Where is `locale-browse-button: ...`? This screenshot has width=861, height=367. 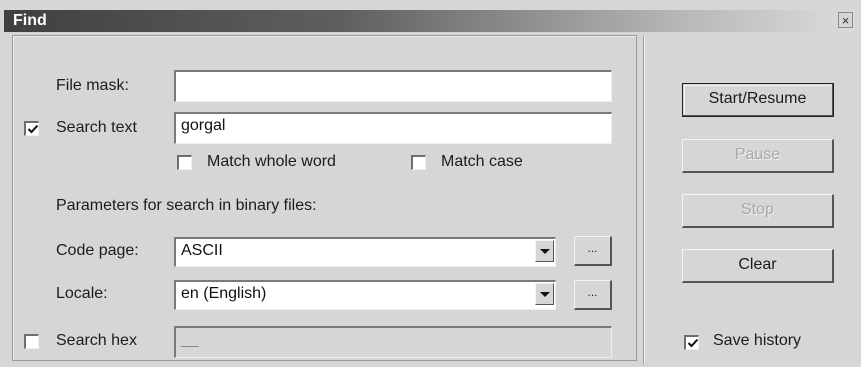 locale-browse-button: ... is located at coordinates (593, 295).